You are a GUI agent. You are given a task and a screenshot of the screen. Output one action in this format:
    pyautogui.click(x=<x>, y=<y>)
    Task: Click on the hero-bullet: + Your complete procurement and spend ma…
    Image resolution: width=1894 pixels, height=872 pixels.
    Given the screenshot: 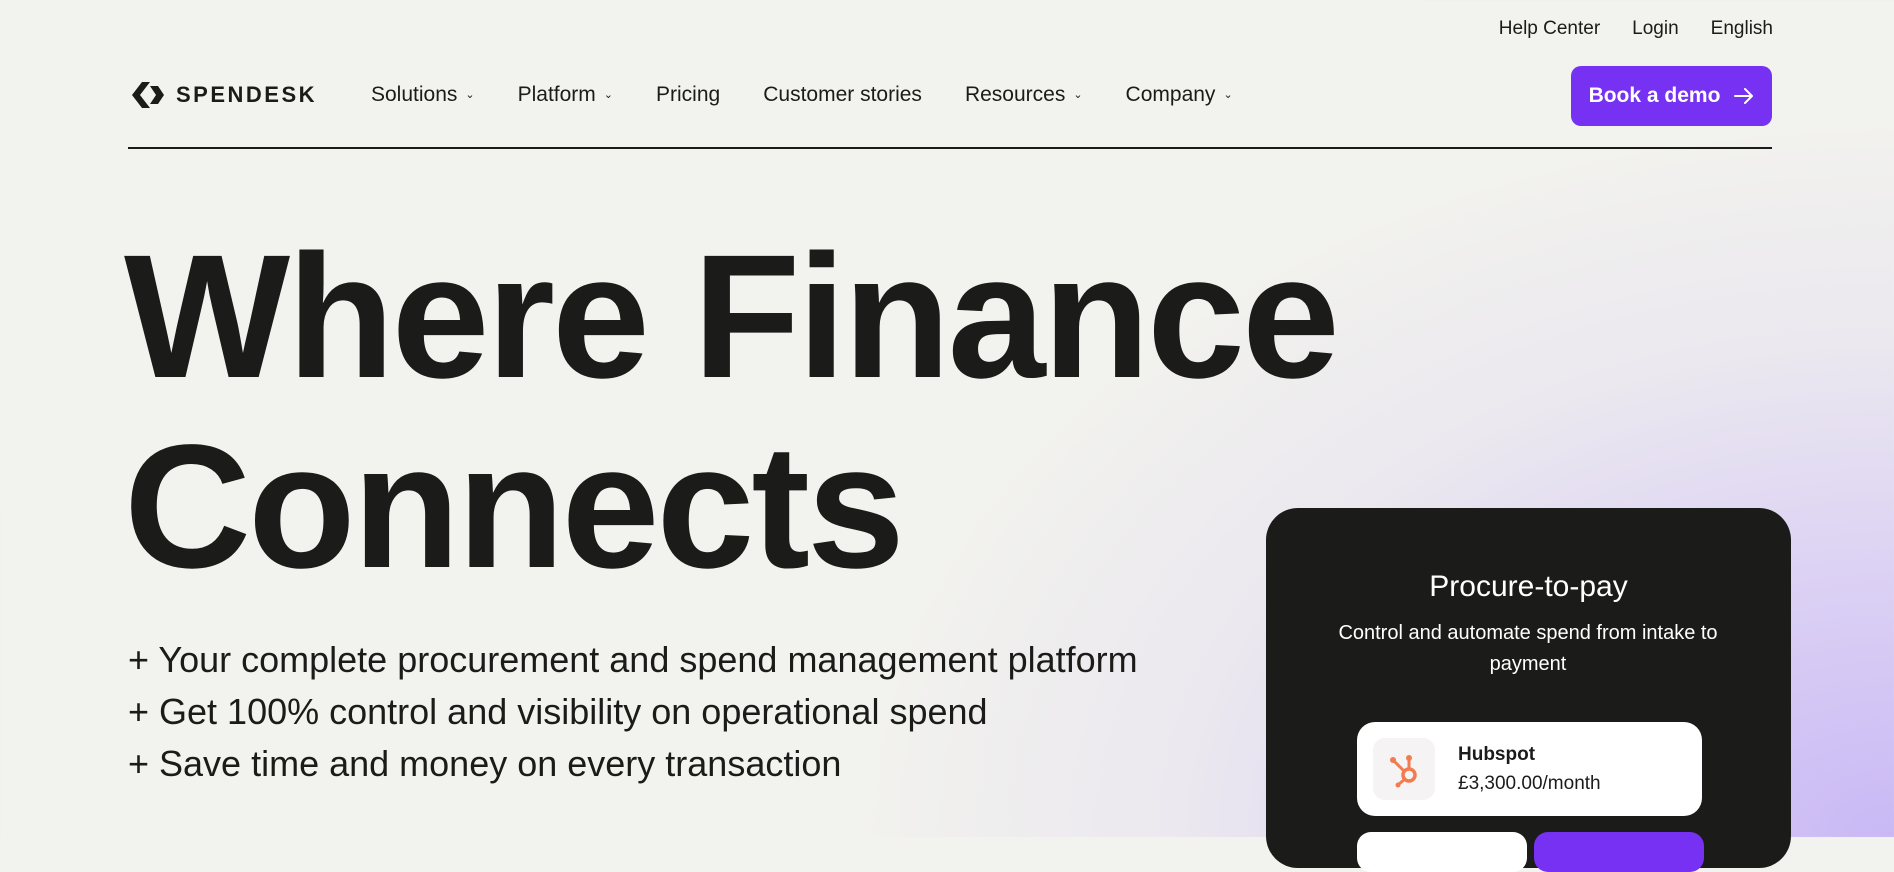 What is the action you would take?
    pyautogui.click(x=633, y=659)
    